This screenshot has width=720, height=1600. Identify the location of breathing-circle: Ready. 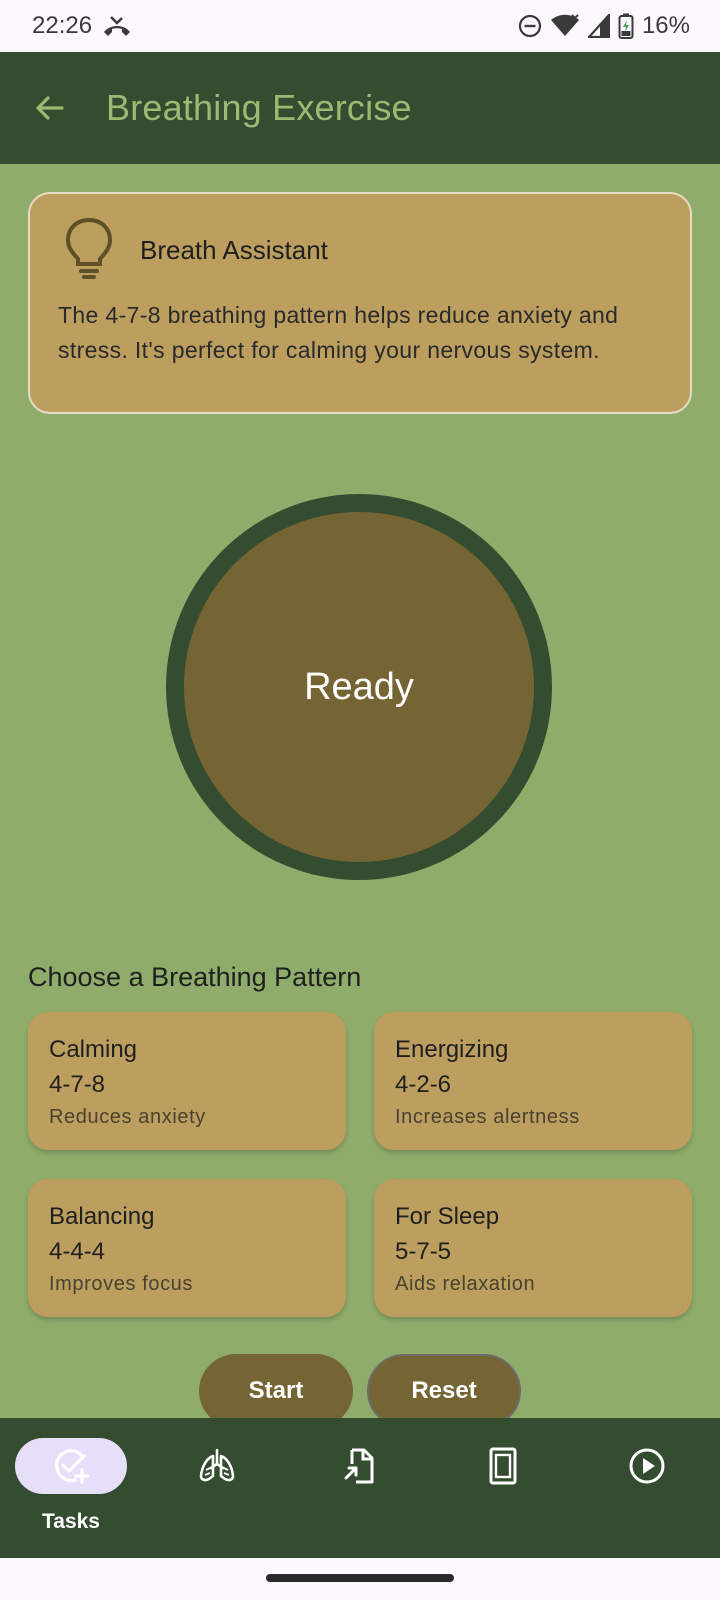
(359, 687).